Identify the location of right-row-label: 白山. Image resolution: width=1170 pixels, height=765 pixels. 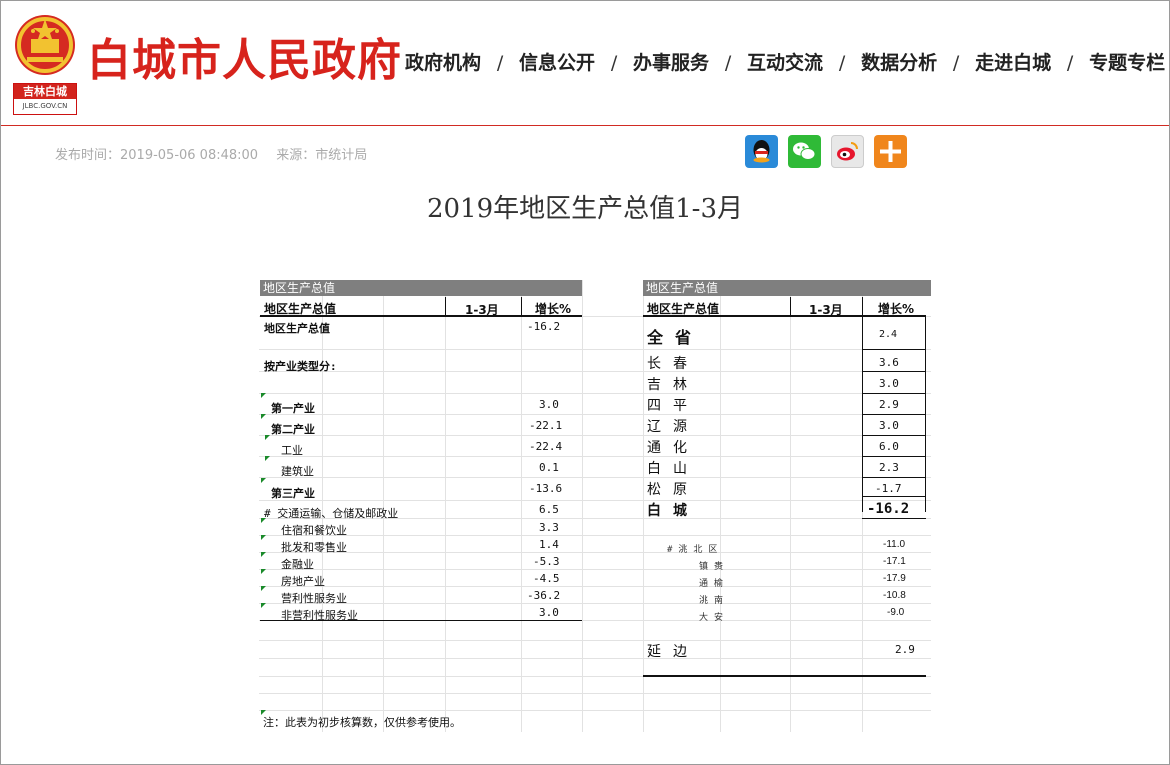
(673, 469).